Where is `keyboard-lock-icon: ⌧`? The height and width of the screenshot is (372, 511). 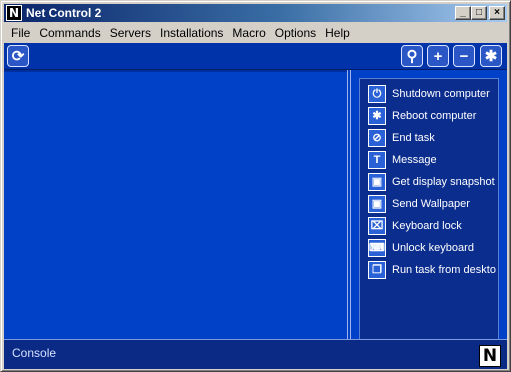 keyboard-lock-icon: ⌧ is located at coordinates (377, 226).